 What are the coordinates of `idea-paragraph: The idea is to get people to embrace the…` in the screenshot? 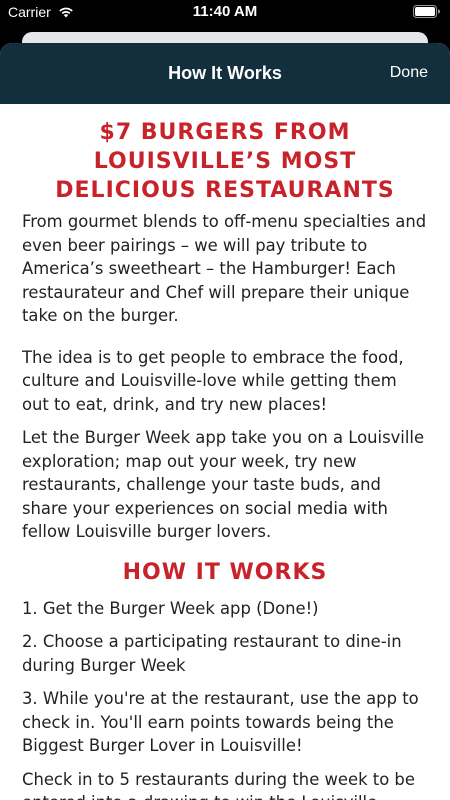 It's located at (213, 380).